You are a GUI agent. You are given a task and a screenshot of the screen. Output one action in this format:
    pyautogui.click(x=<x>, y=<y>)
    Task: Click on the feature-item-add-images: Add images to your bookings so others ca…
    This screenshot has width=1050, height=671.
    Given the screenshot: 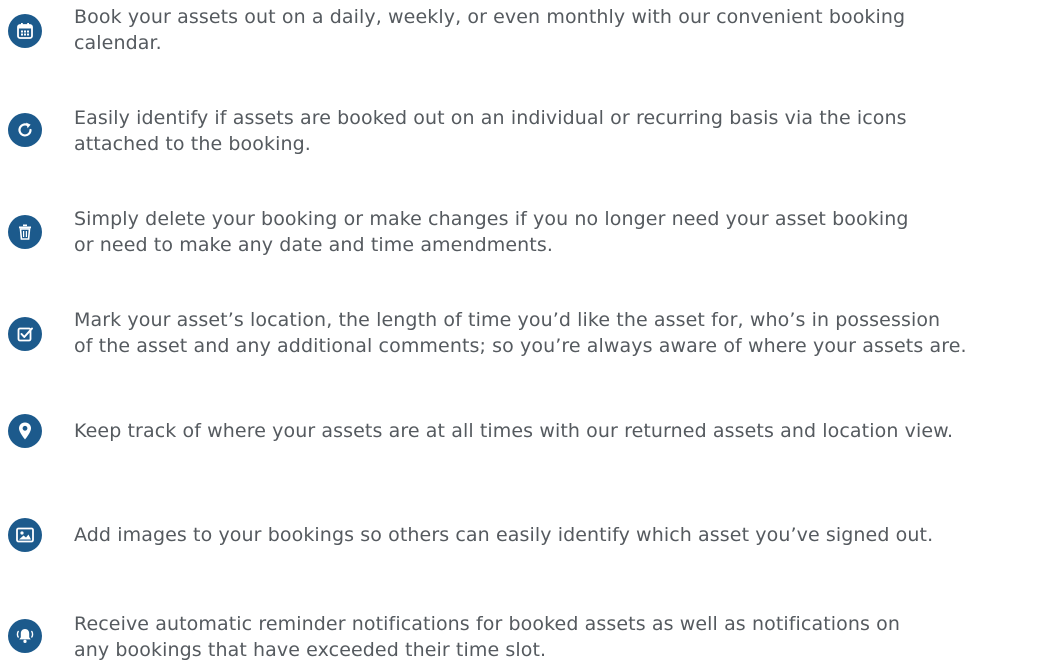 What is the action you would take?
    pyautogui.click(x=525, y=550)
    